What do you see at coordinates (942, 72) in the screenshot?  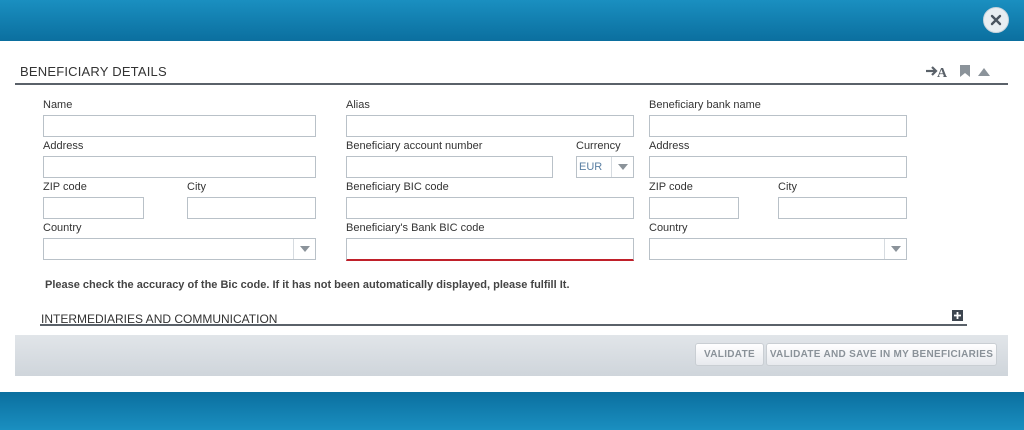 I see `svg-text: A` at bounding box center [942, 72].